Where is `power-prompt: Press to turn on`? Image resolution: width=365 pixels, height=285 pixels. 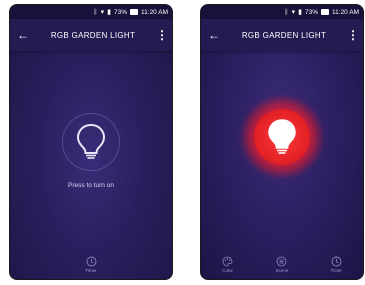 power-prompt: Press to turn on is located at coordinates (91, 185).